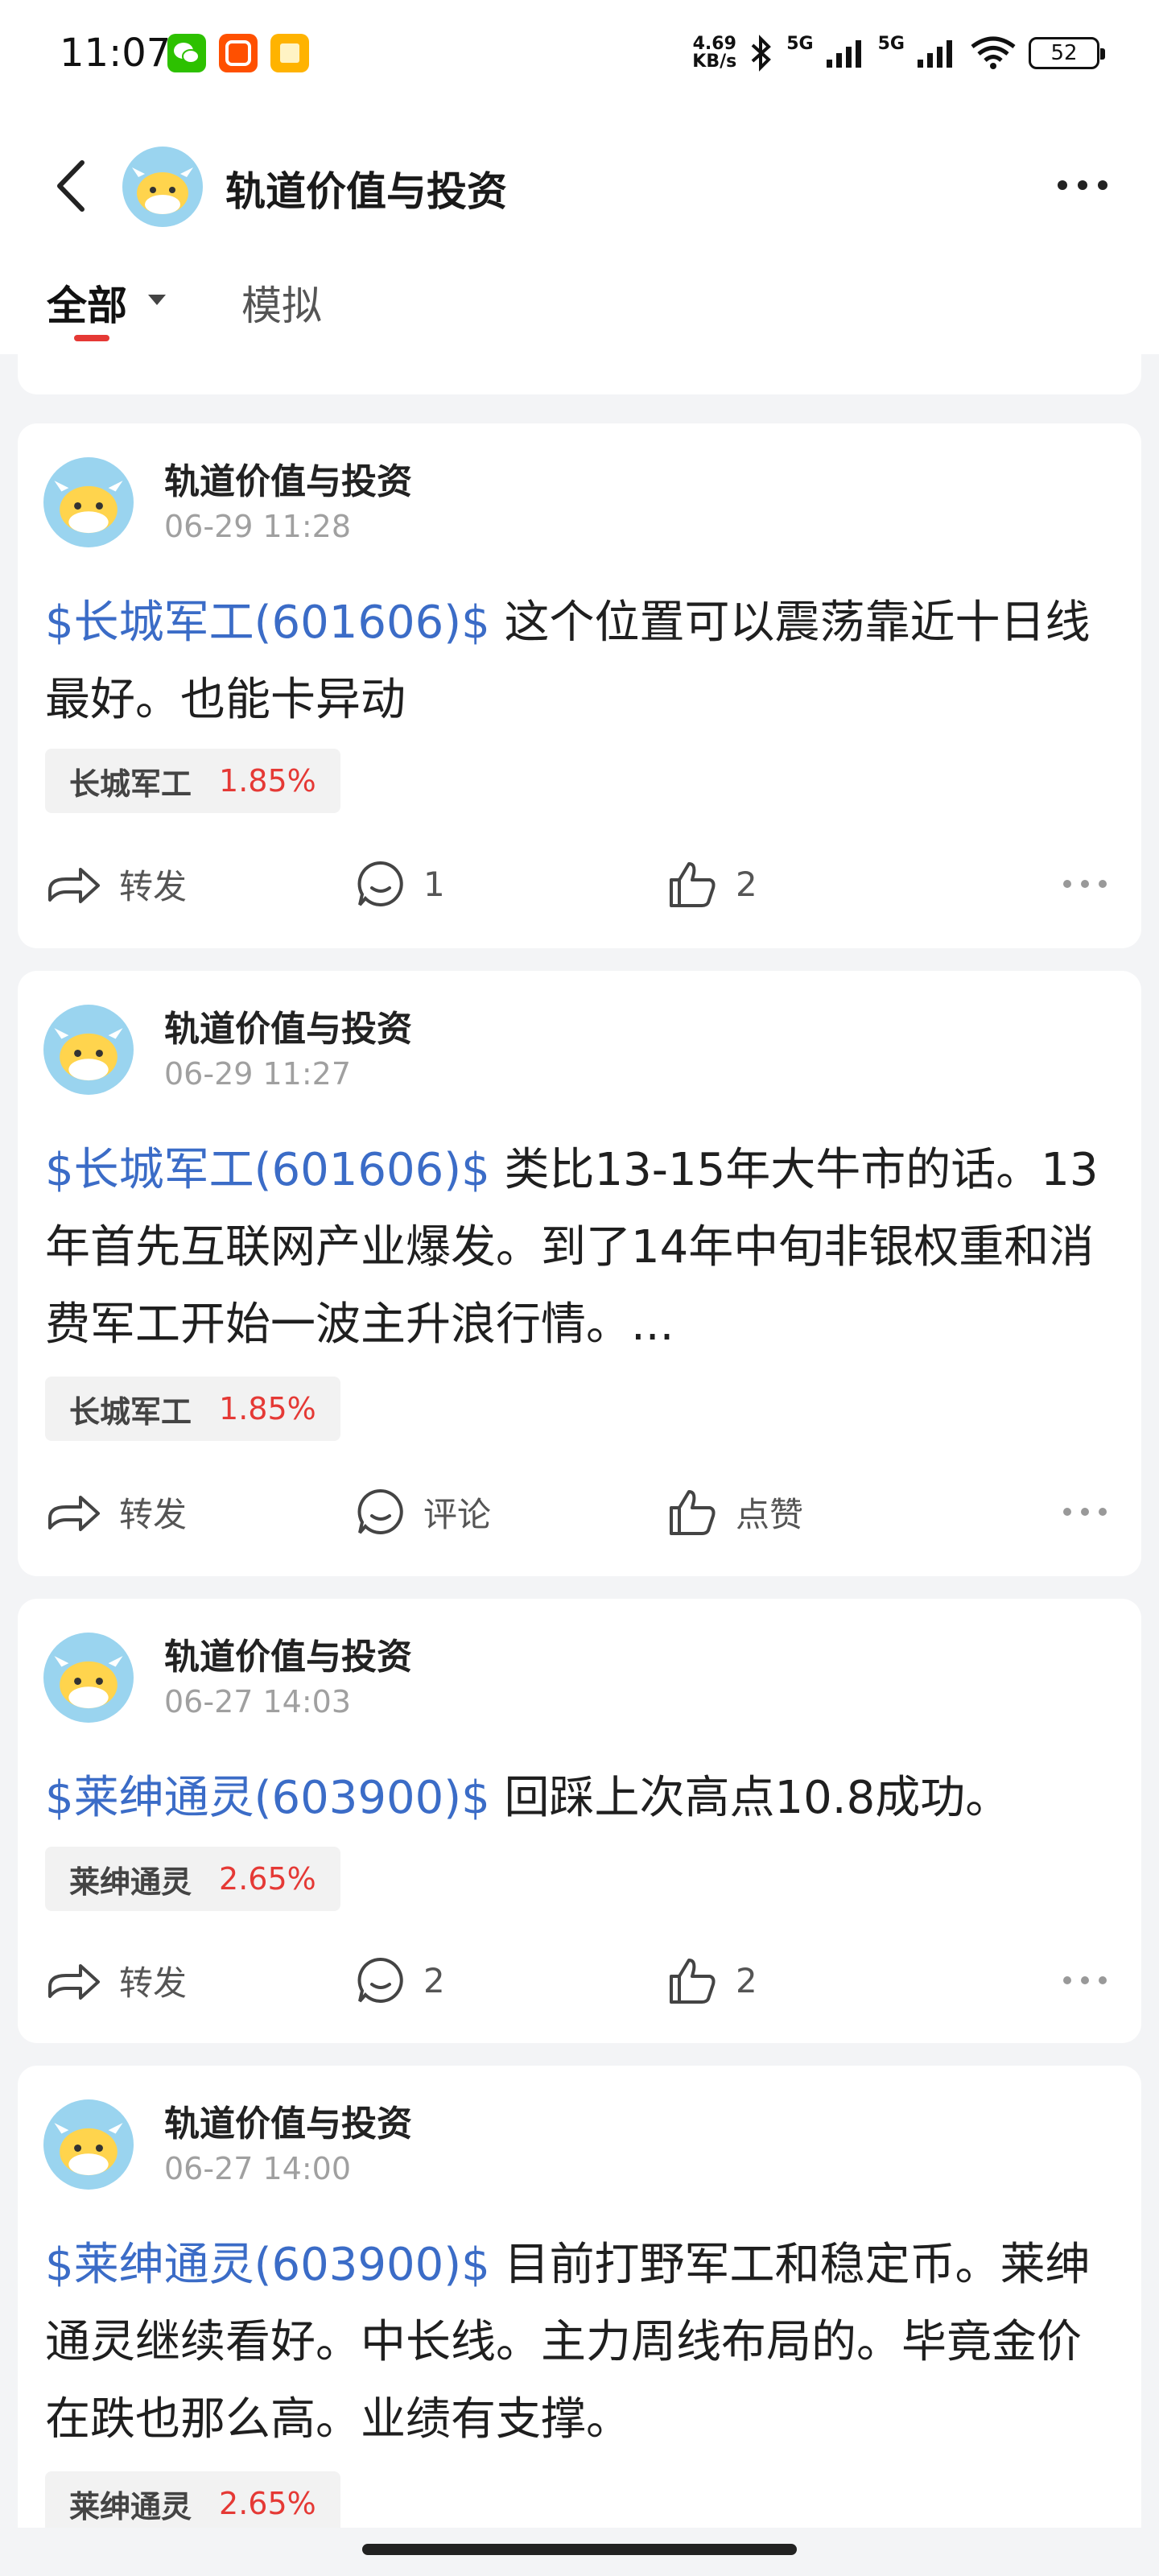 The height and width of the screenshot is (2576, 1159). I want to click on post-actions: 转发 2 2, so click(579, 1980).